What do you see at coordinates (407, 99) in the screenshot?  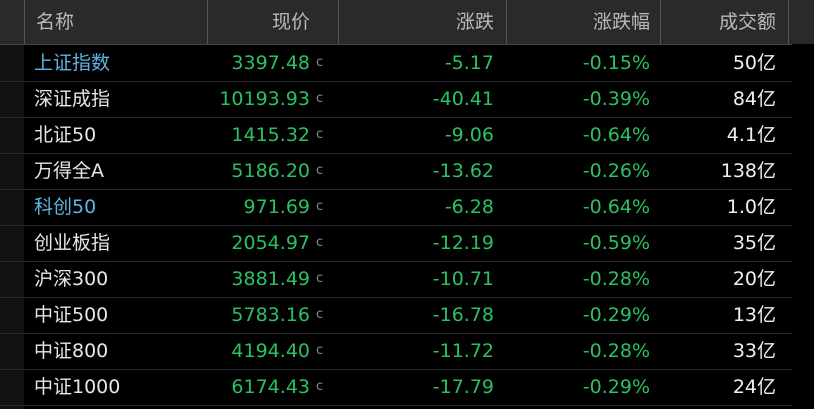 I see `table-row: 深证成指 10193.93 c -40.41 -0.39% 84亿` at bounding box center [407, 99].